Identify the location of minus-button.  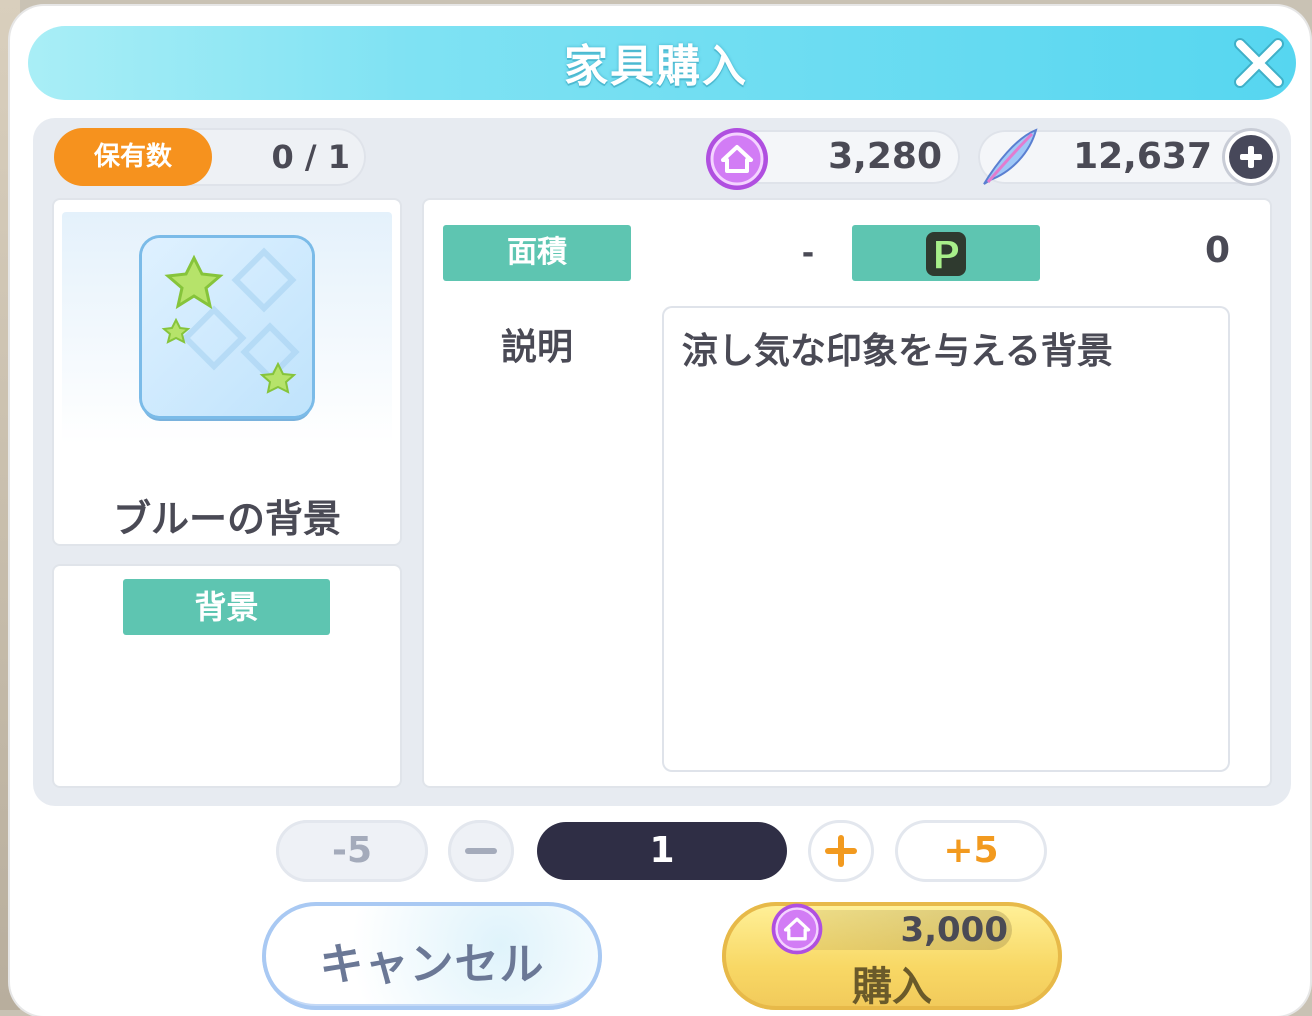
(481, 851).